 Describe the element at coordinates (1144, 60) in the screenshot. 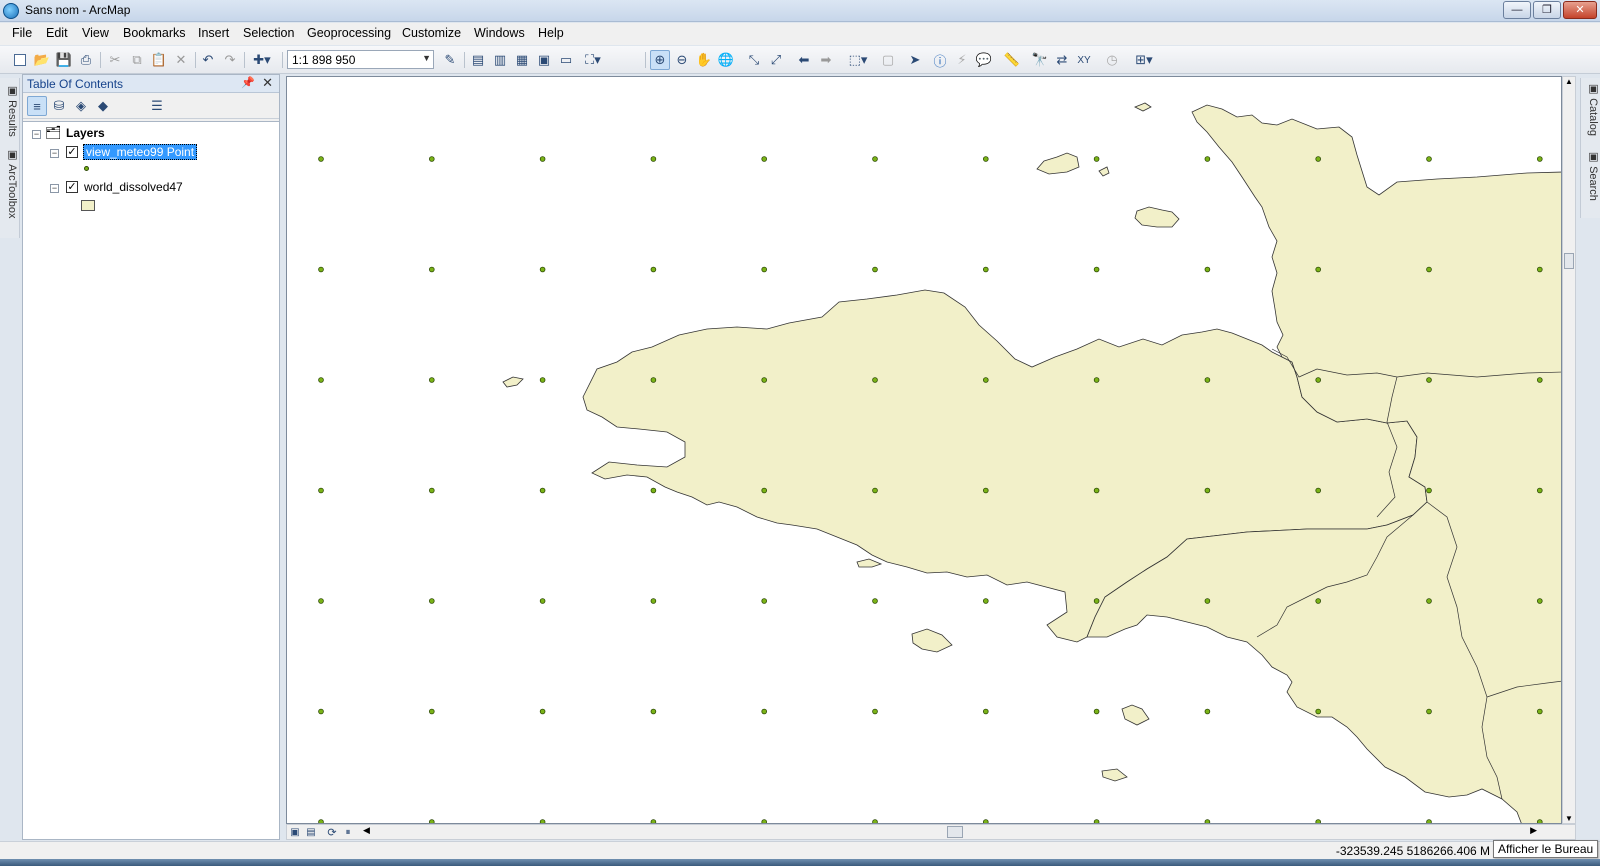

I see `create-viewer-window-icon: ⊞▾` at that location.